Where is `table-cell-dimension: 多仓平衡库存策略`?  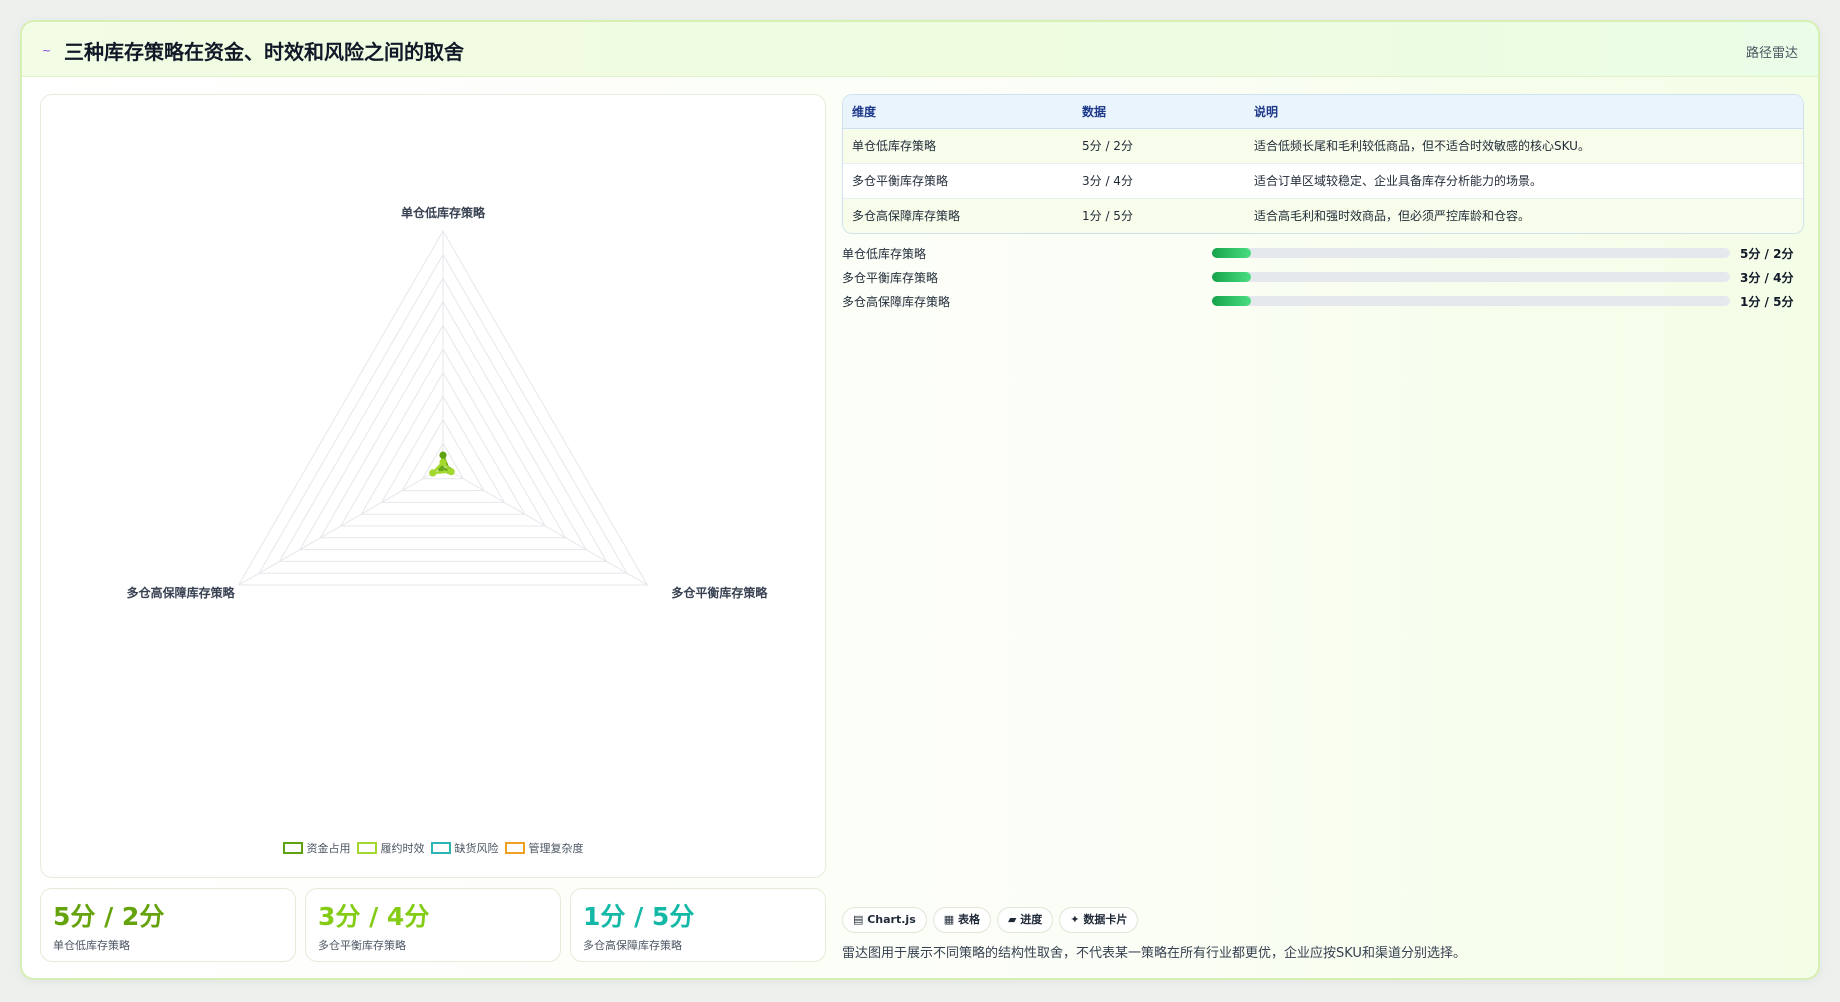
table-cell-dimension: 多仓平衡库存策略 is located at coordinates (958, 181).